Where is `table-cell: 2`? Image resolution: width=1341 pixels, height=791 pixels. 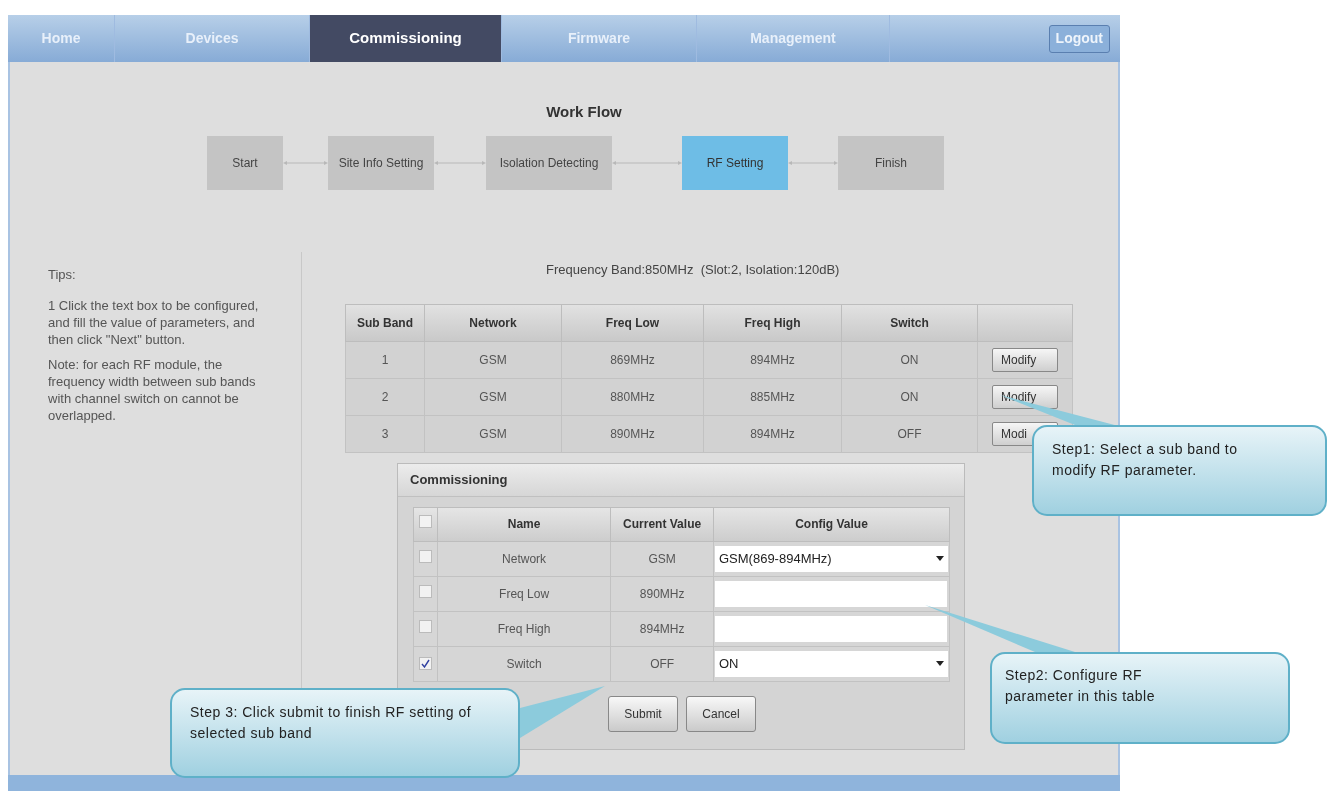
table-cell: 2 is located at coordinates (385, 396).